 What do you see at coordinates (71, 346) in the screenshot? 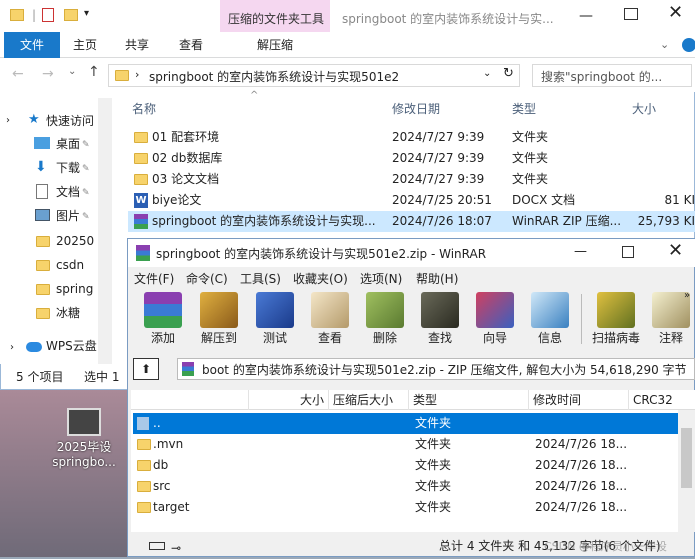
I see `sidebar-item-wps-cloud: WPS云盘` at bounding box center [71, 346].